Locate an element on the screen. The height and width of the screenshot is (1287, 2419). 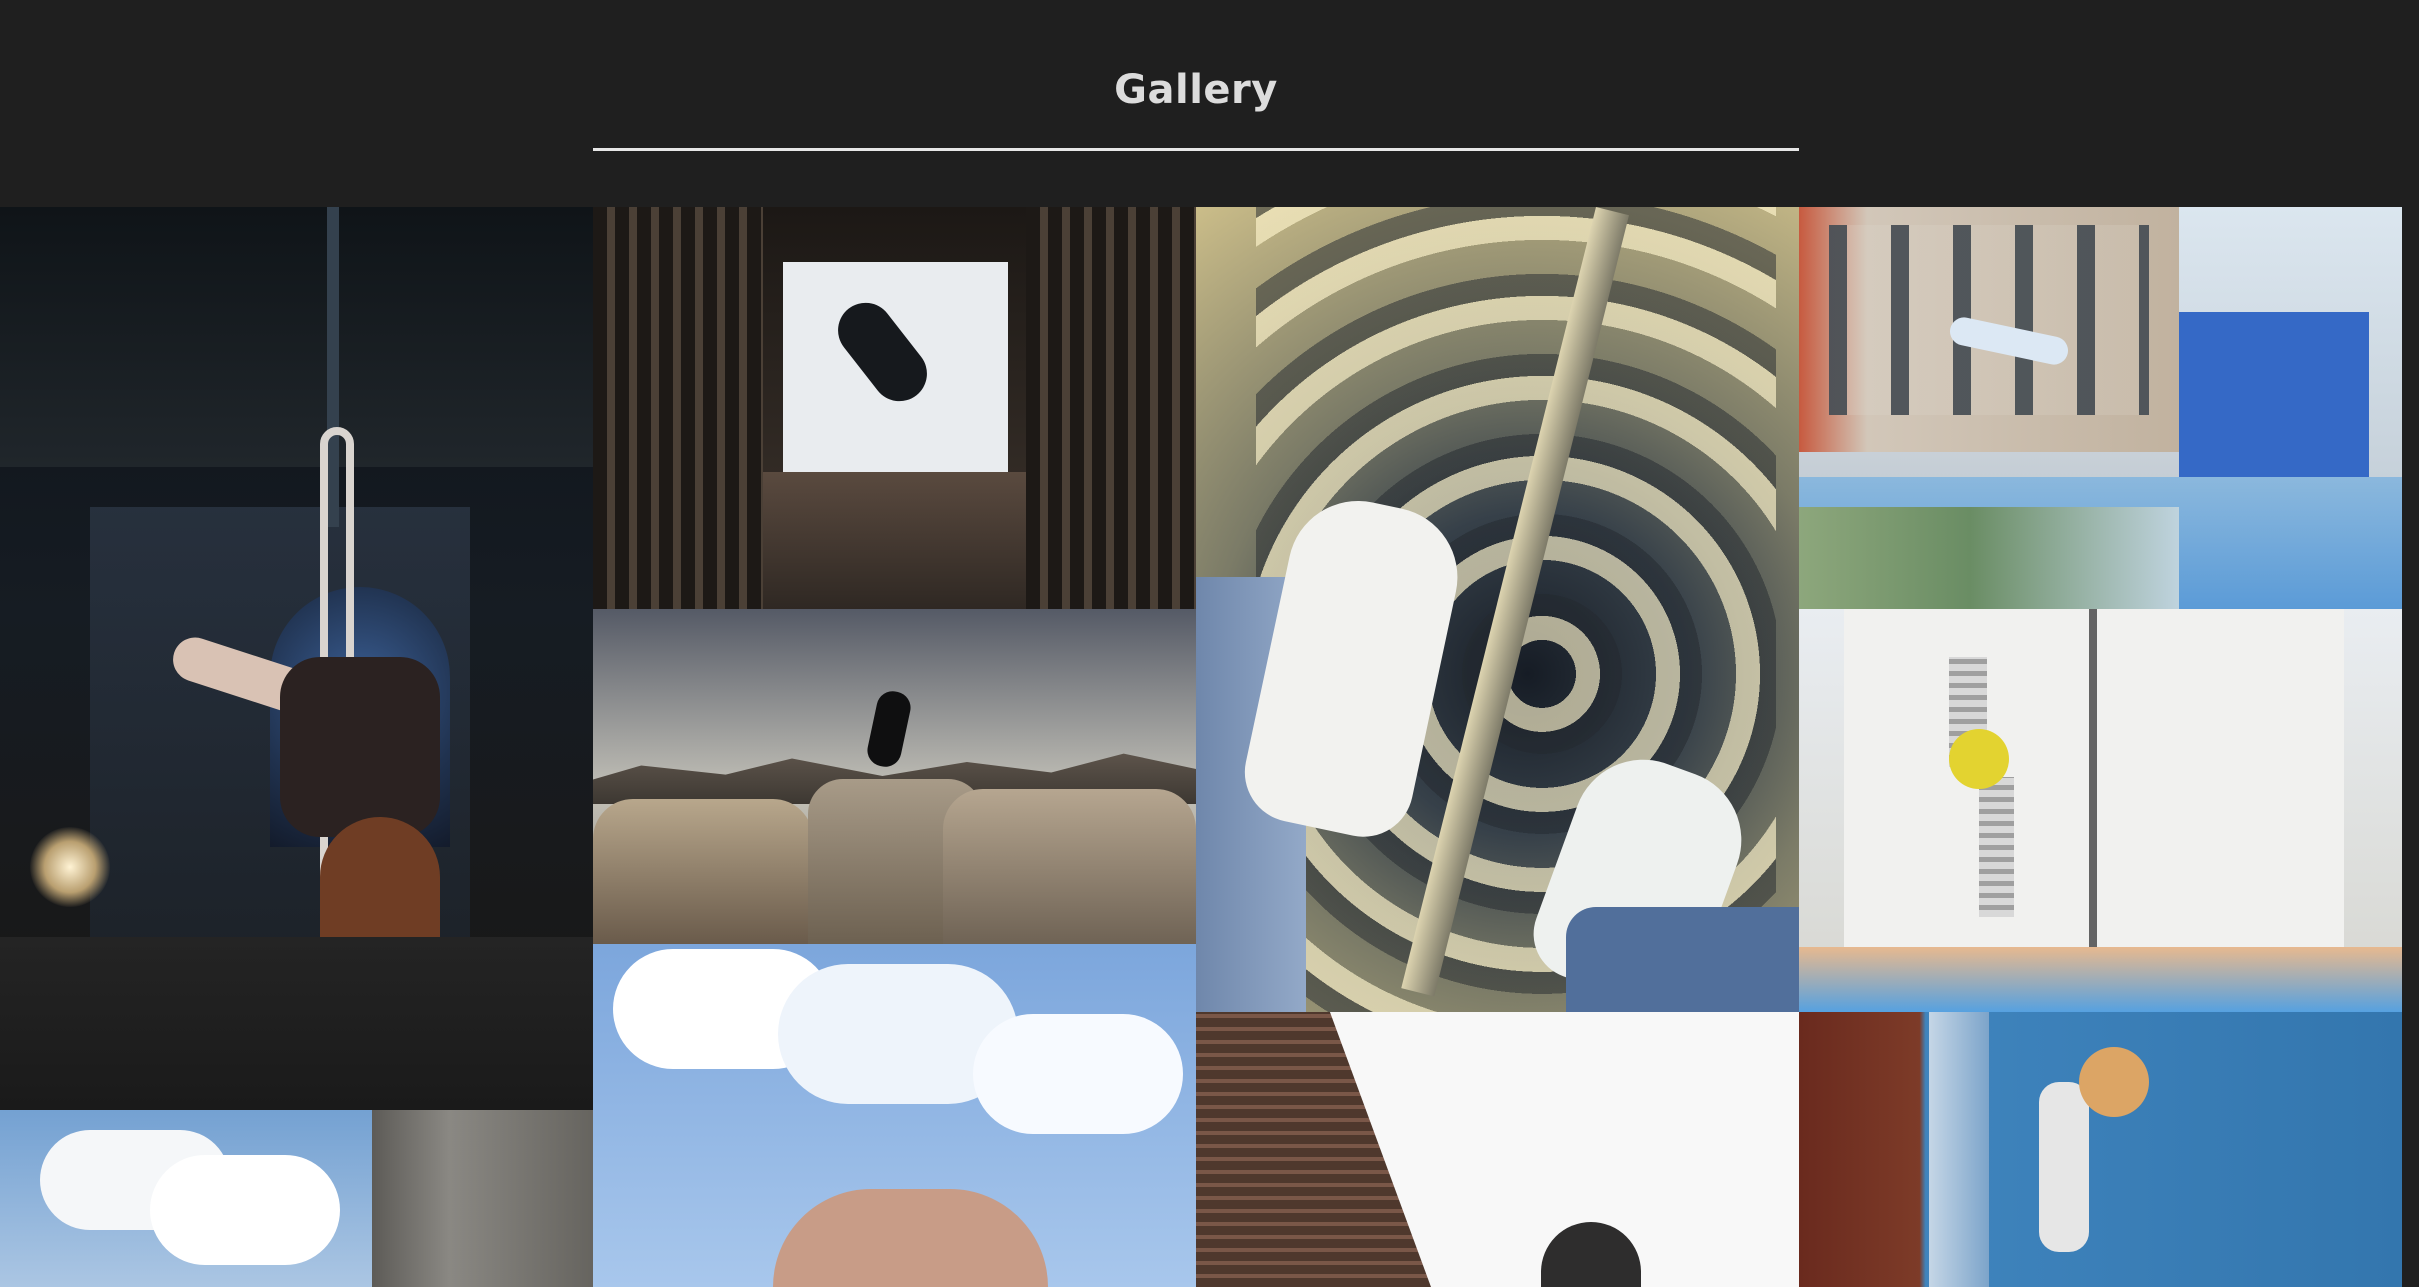
indoor-wall-climber-image is located at coordinates (2100, 1149).